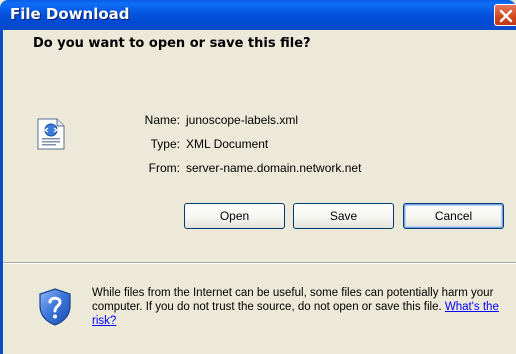 Image resolution: width=516 pixels, height=354 pixels. I want to click on title-bar: File Download, so click(258, 15).